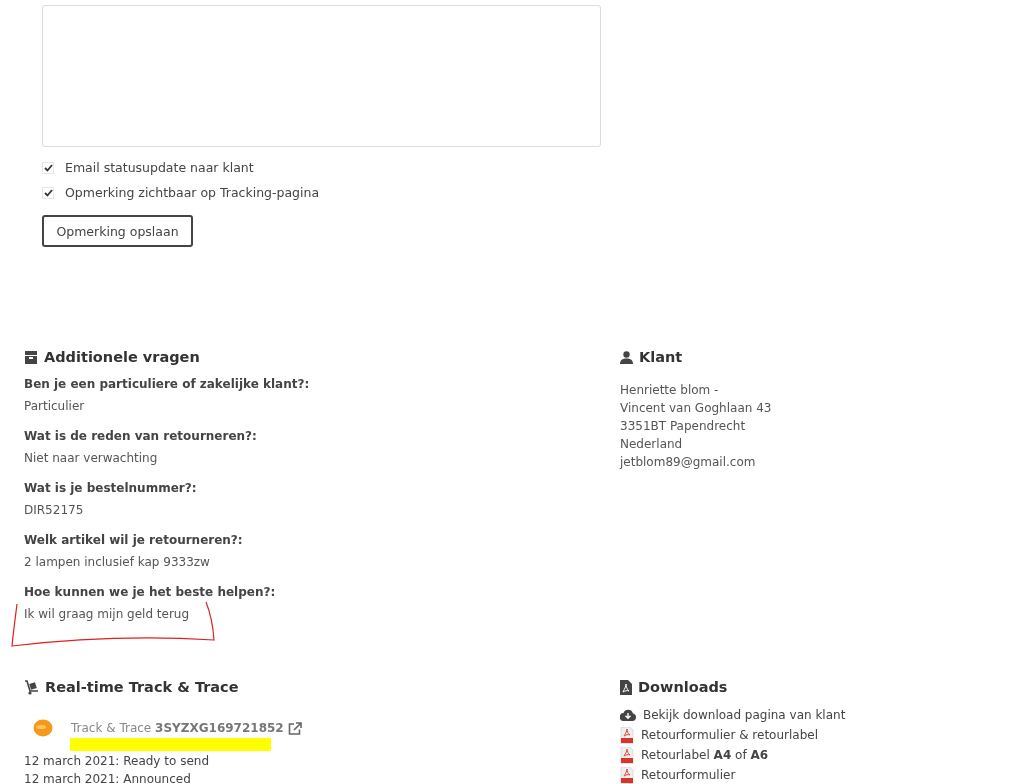 The width and height of the screenshot is (1024, 784). What do you see at coordinates (167, 384) in the screenshot?
I see `question-label: Ben je een particuliere of zakelijke klant?:` at bounding box center [167, 384].